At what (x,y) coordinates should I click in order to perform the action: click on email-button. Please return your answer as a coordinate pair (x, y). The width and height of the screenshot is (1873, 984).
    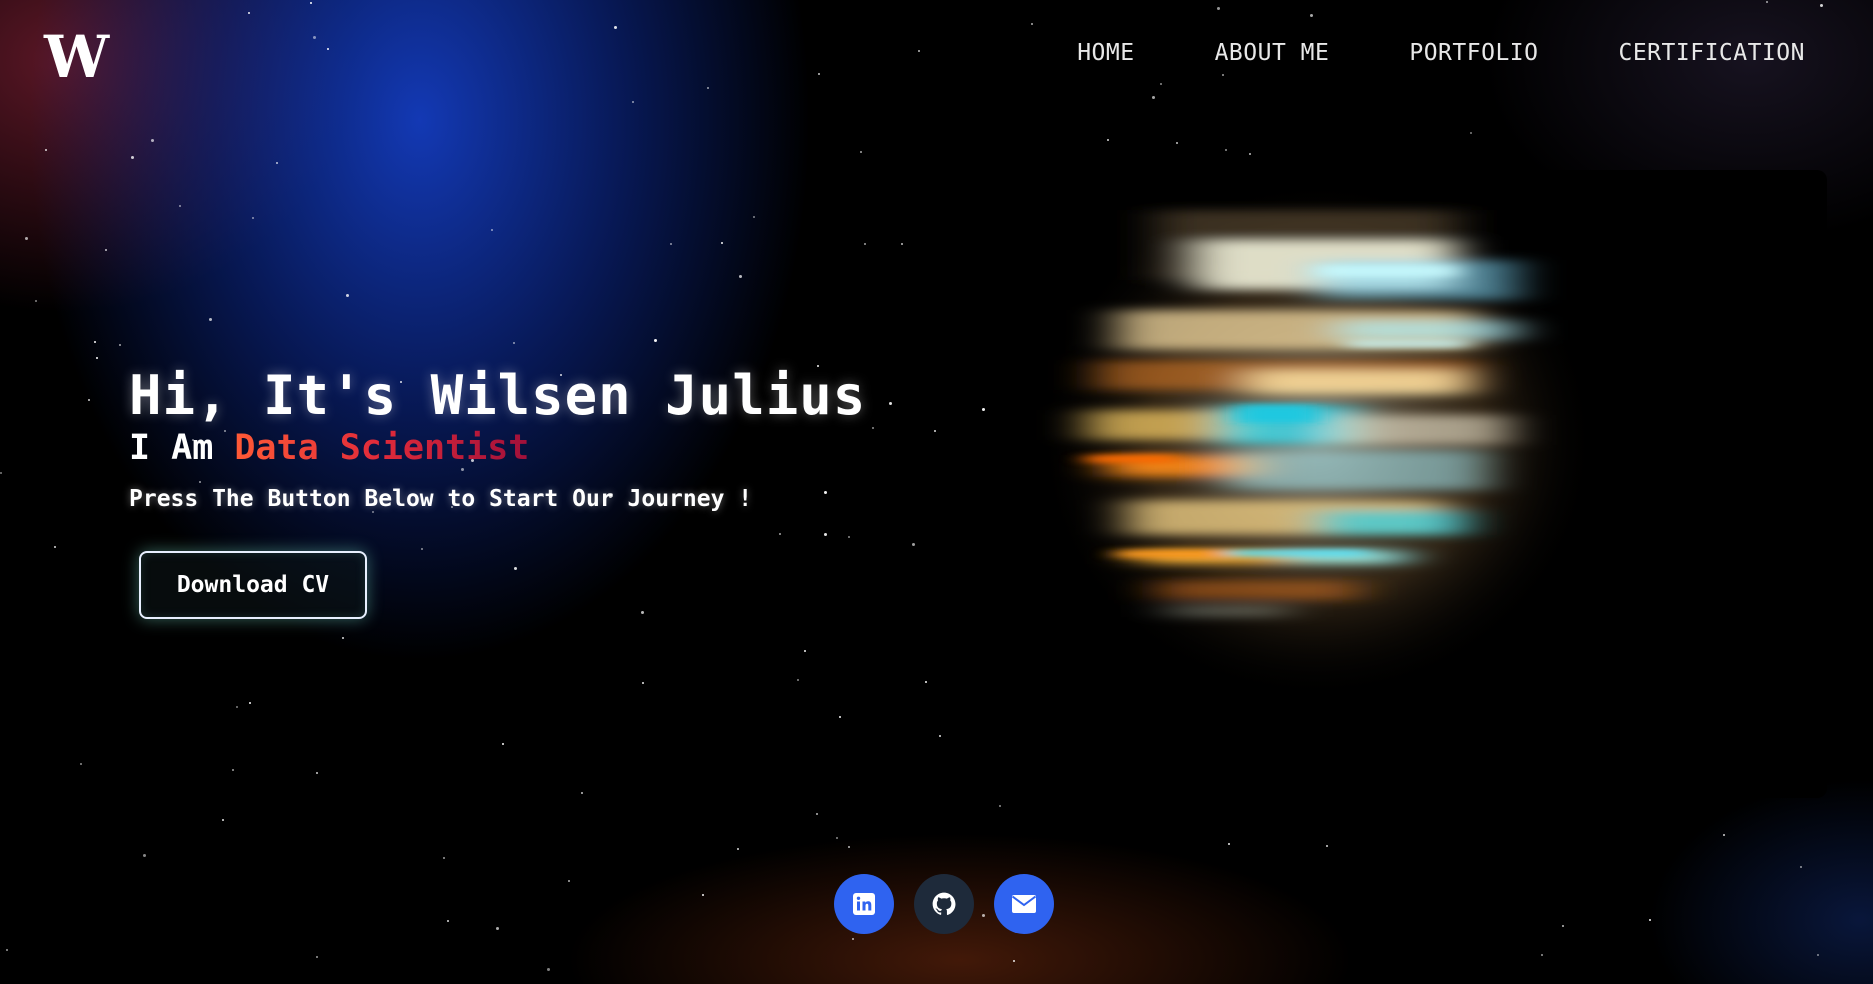
    Looking at the image, I should click on (1024, 904).